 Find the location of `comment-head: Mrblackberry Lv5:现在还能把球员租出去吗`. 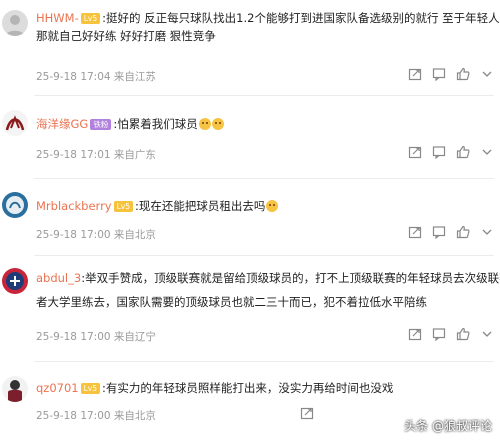

comment-head: Mrblackberry Lv5:现在还能把球员租出去吗 is located at coordinates (263, 206).